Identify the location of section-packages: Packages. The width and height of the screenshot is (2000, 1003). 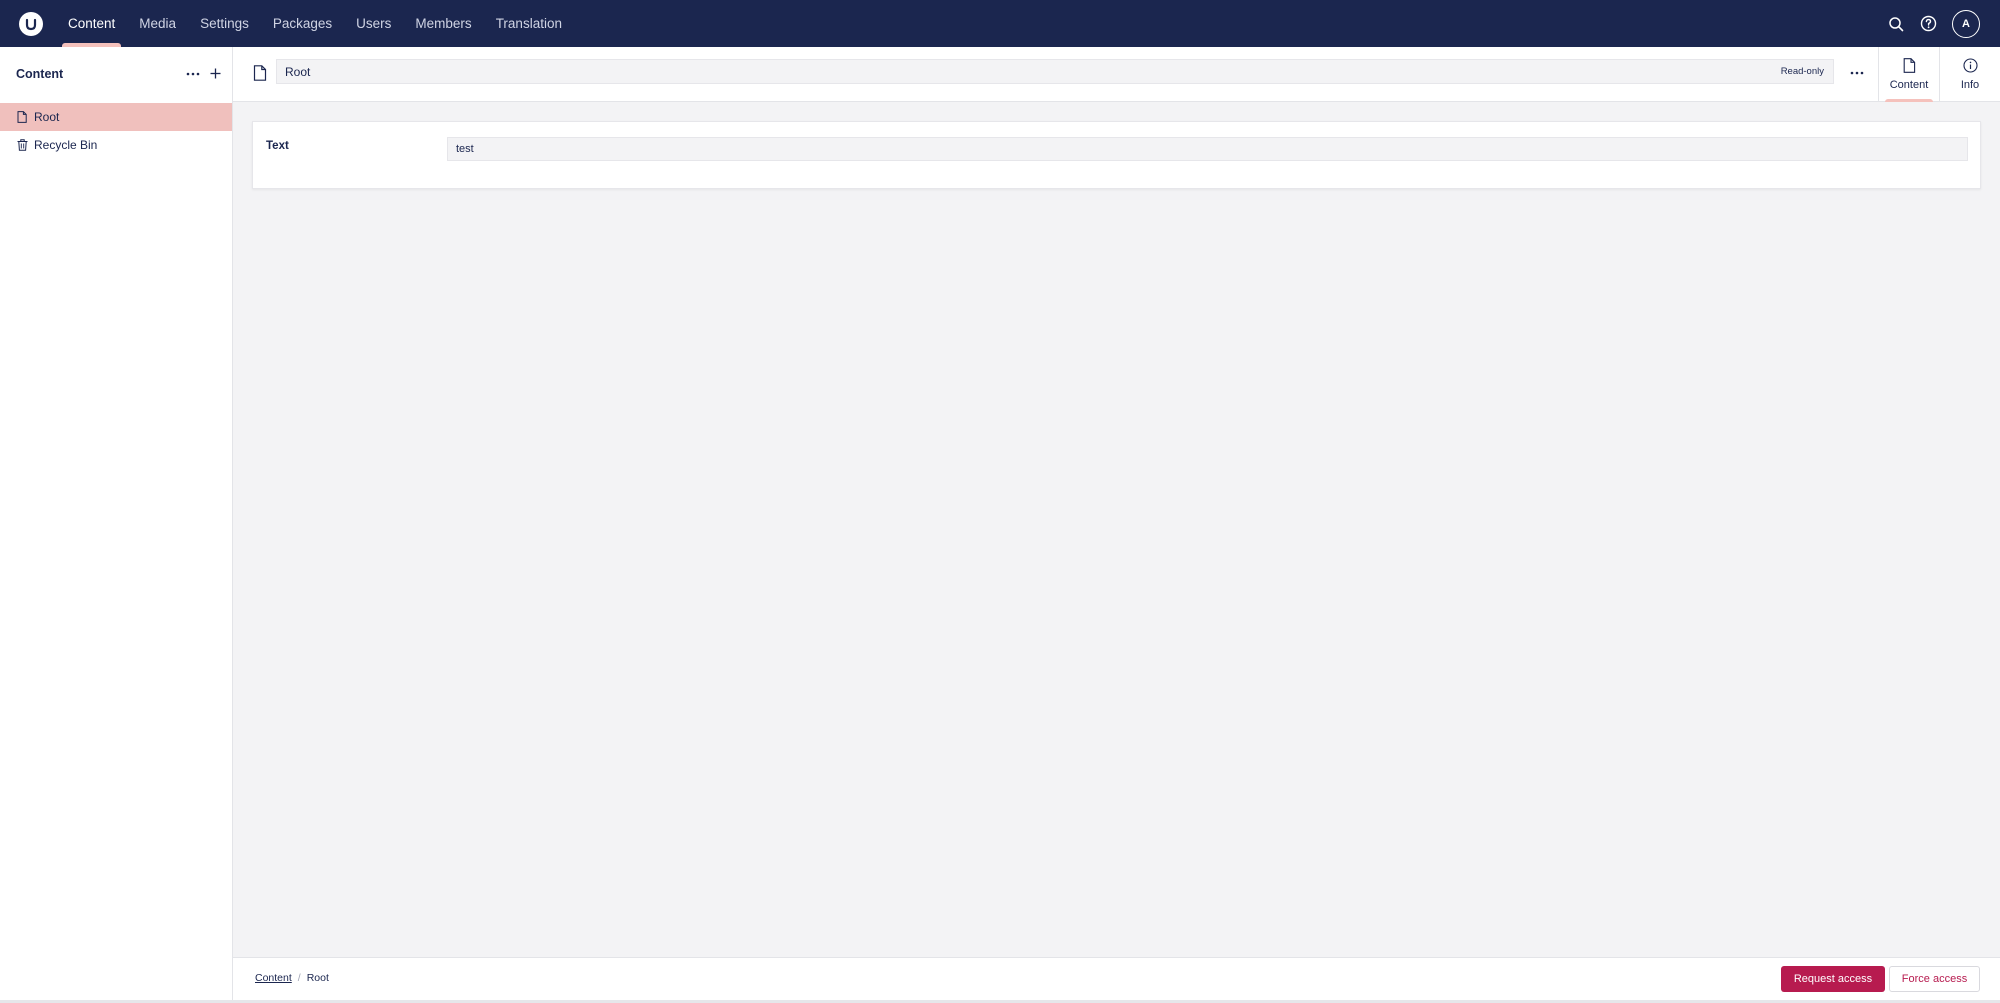
(302, 23).